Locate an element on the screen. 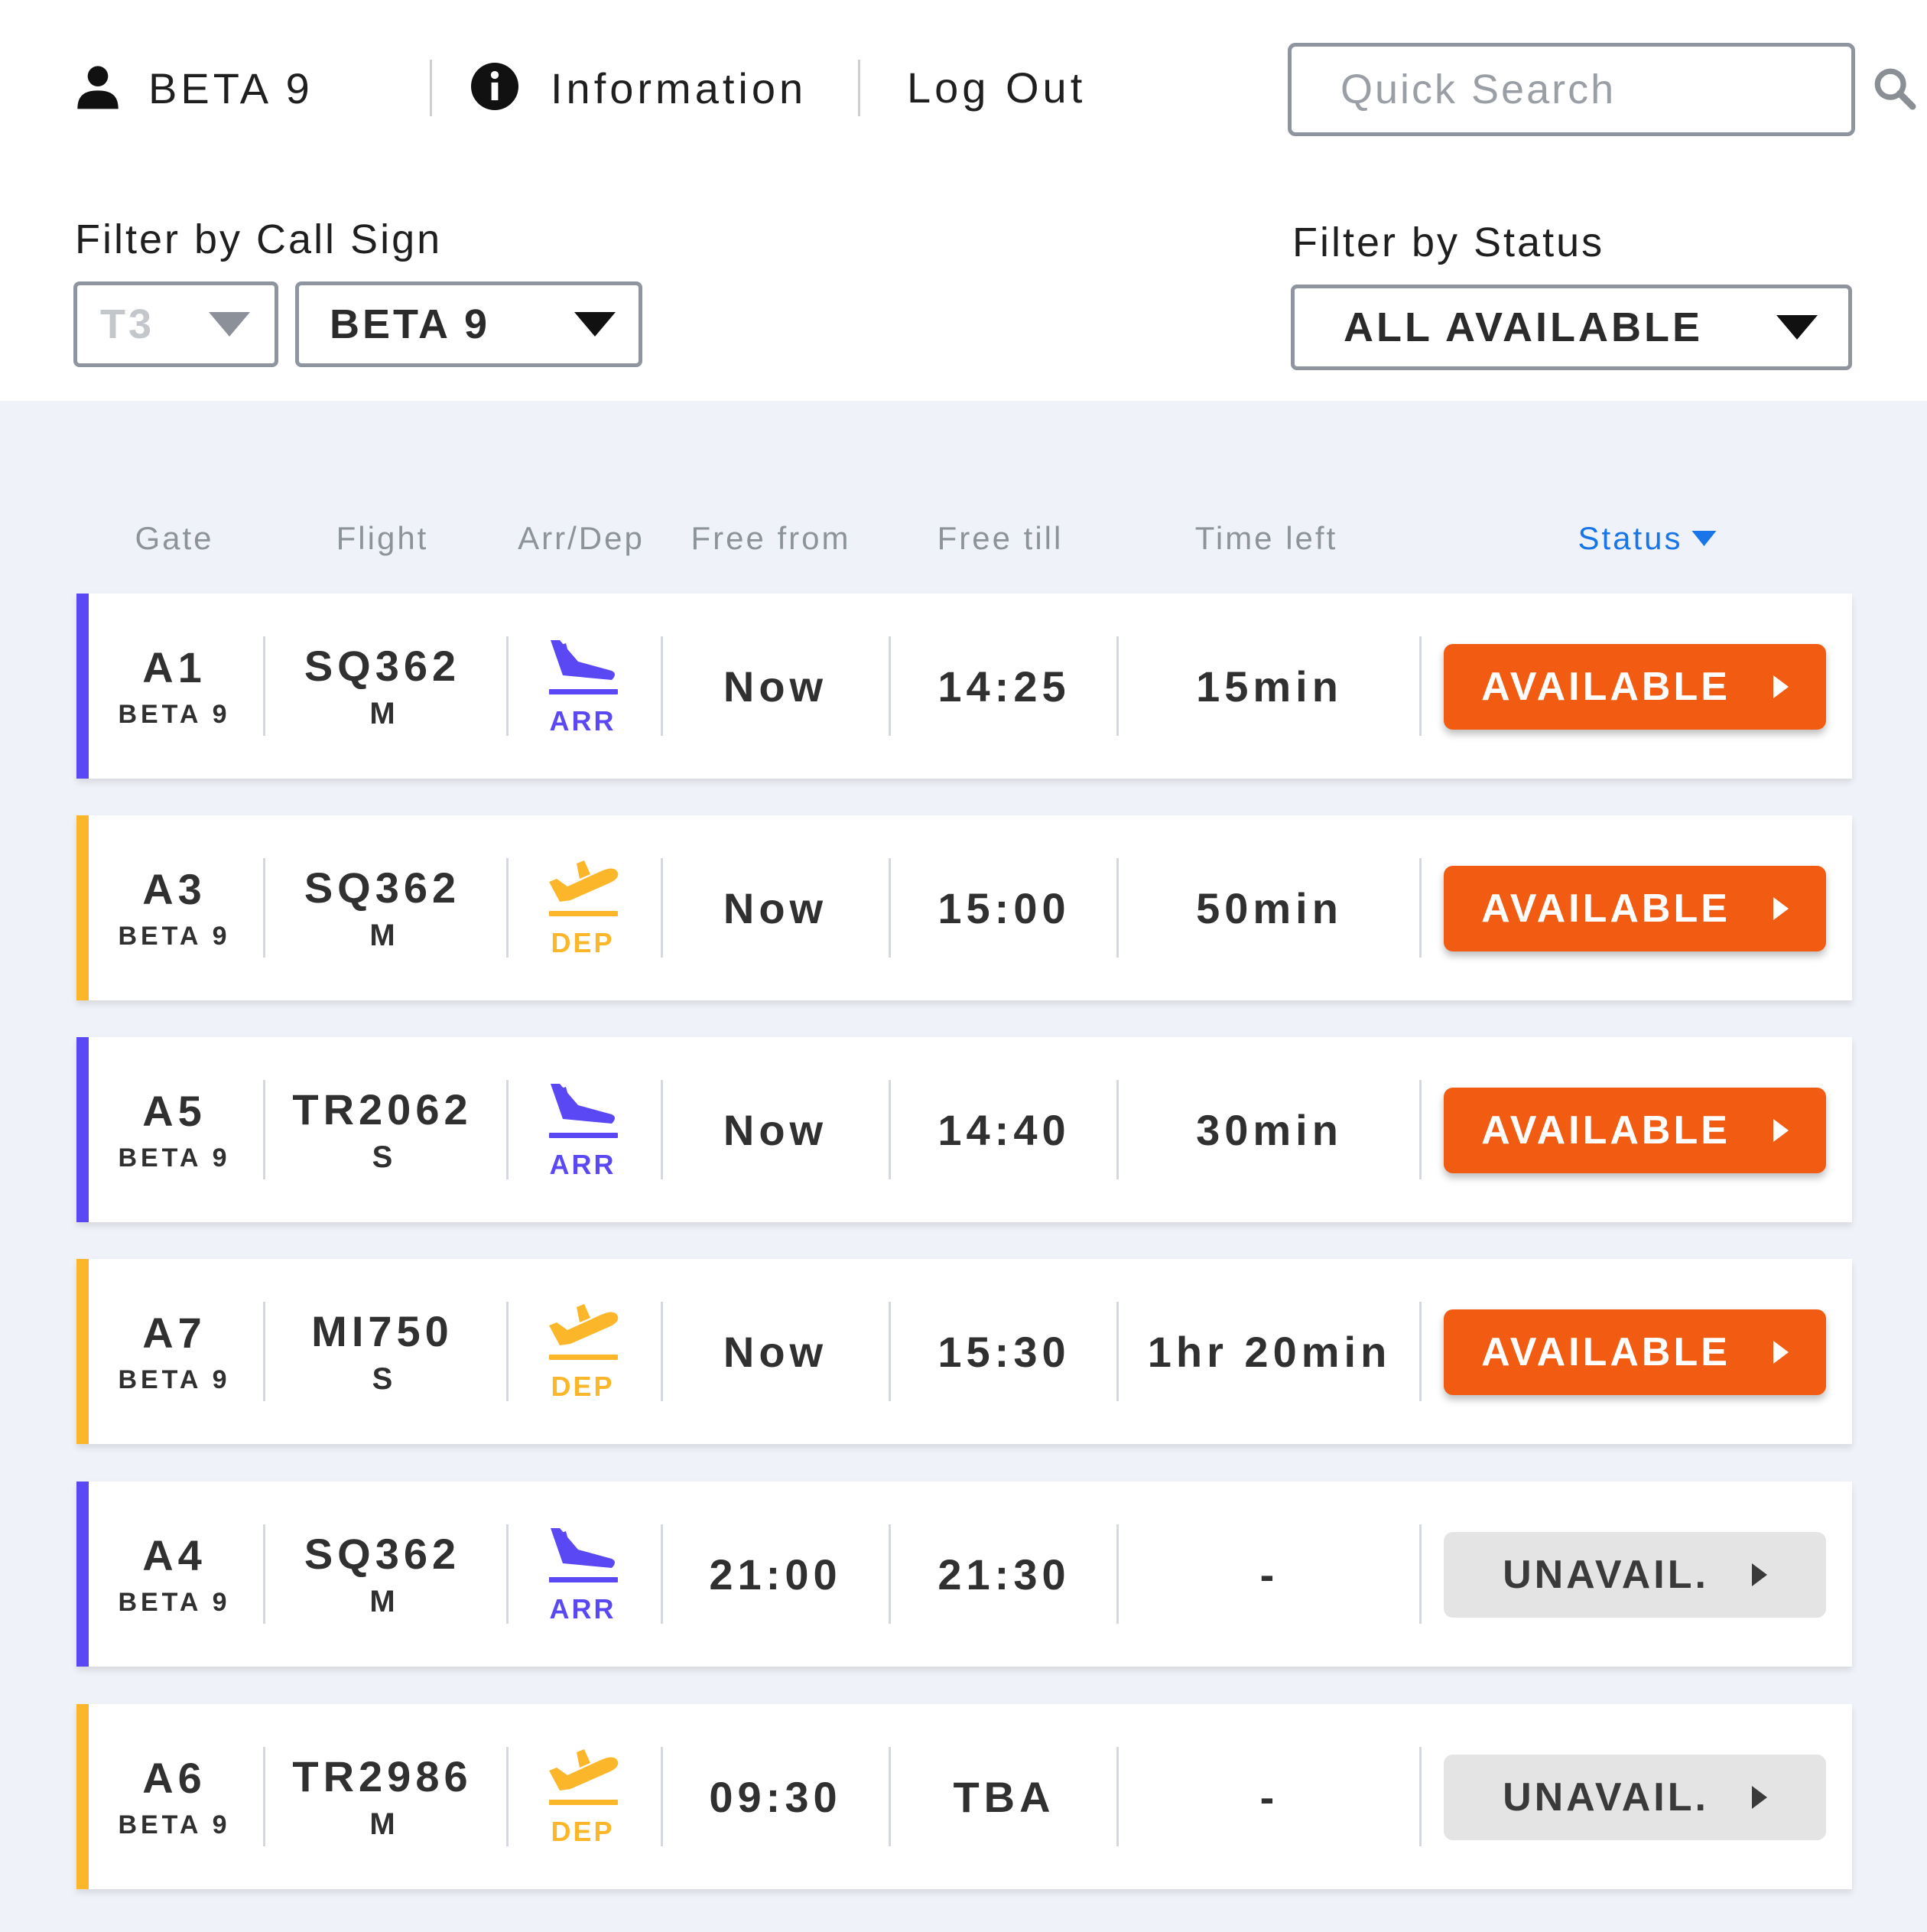 The height and width of the screenshot is (1932, 1927). terminal-select: T3 is located at coordinates (175, 324).